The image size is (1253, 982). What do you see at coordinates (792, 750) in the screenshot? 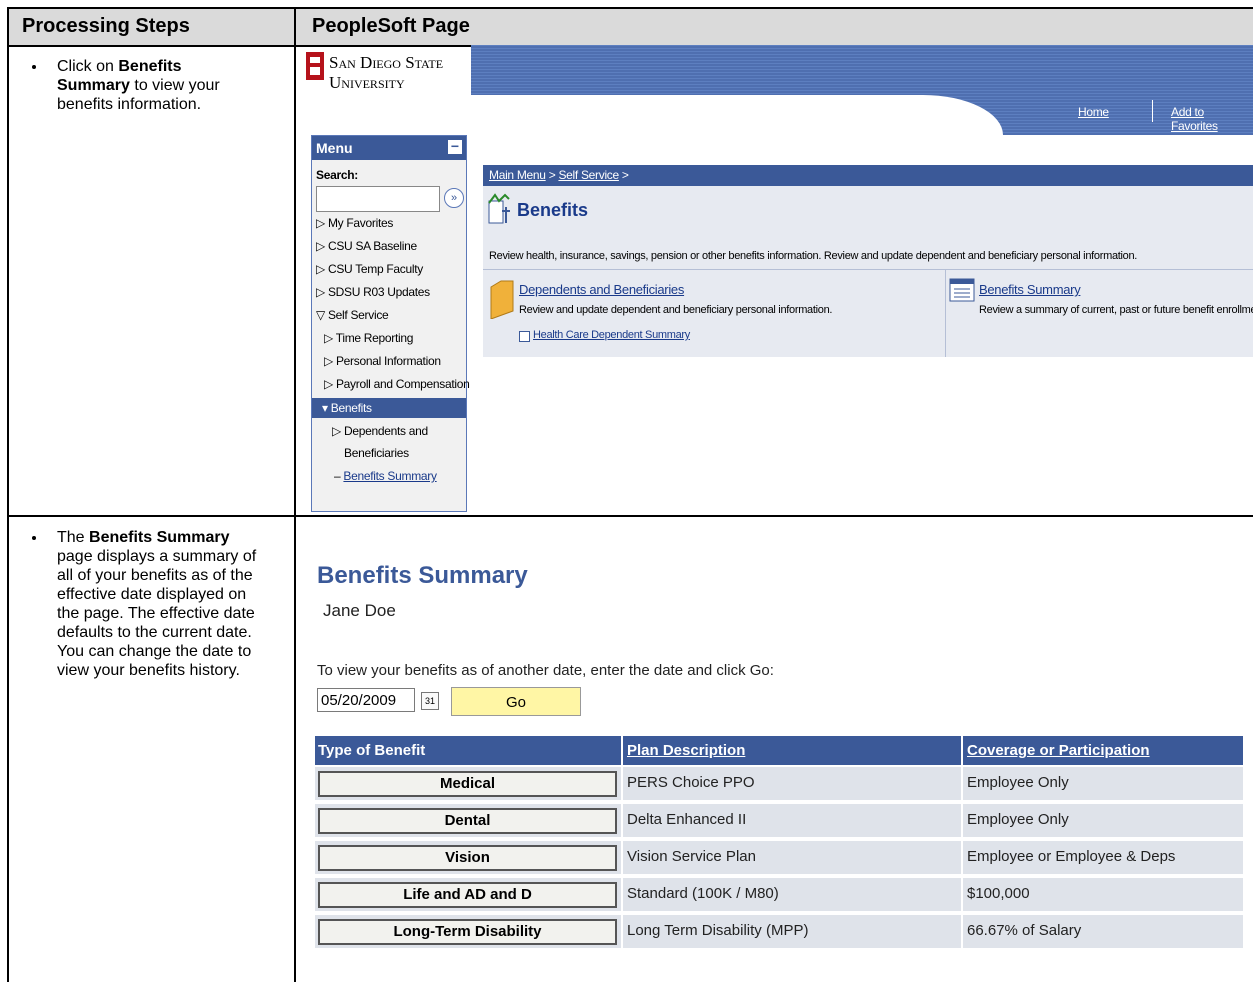
I see `col-plan-description: Plan Description` at bounding box center [792, 750].